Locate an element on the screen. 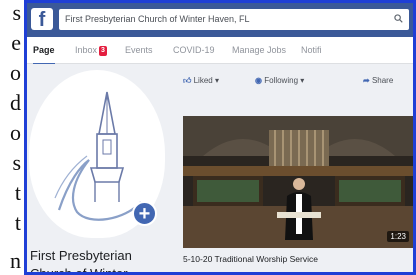 Image resolution: width=416 pixels, height=275 pixels. liked-label: Liked ▾ is located at coordinates (206, 80).